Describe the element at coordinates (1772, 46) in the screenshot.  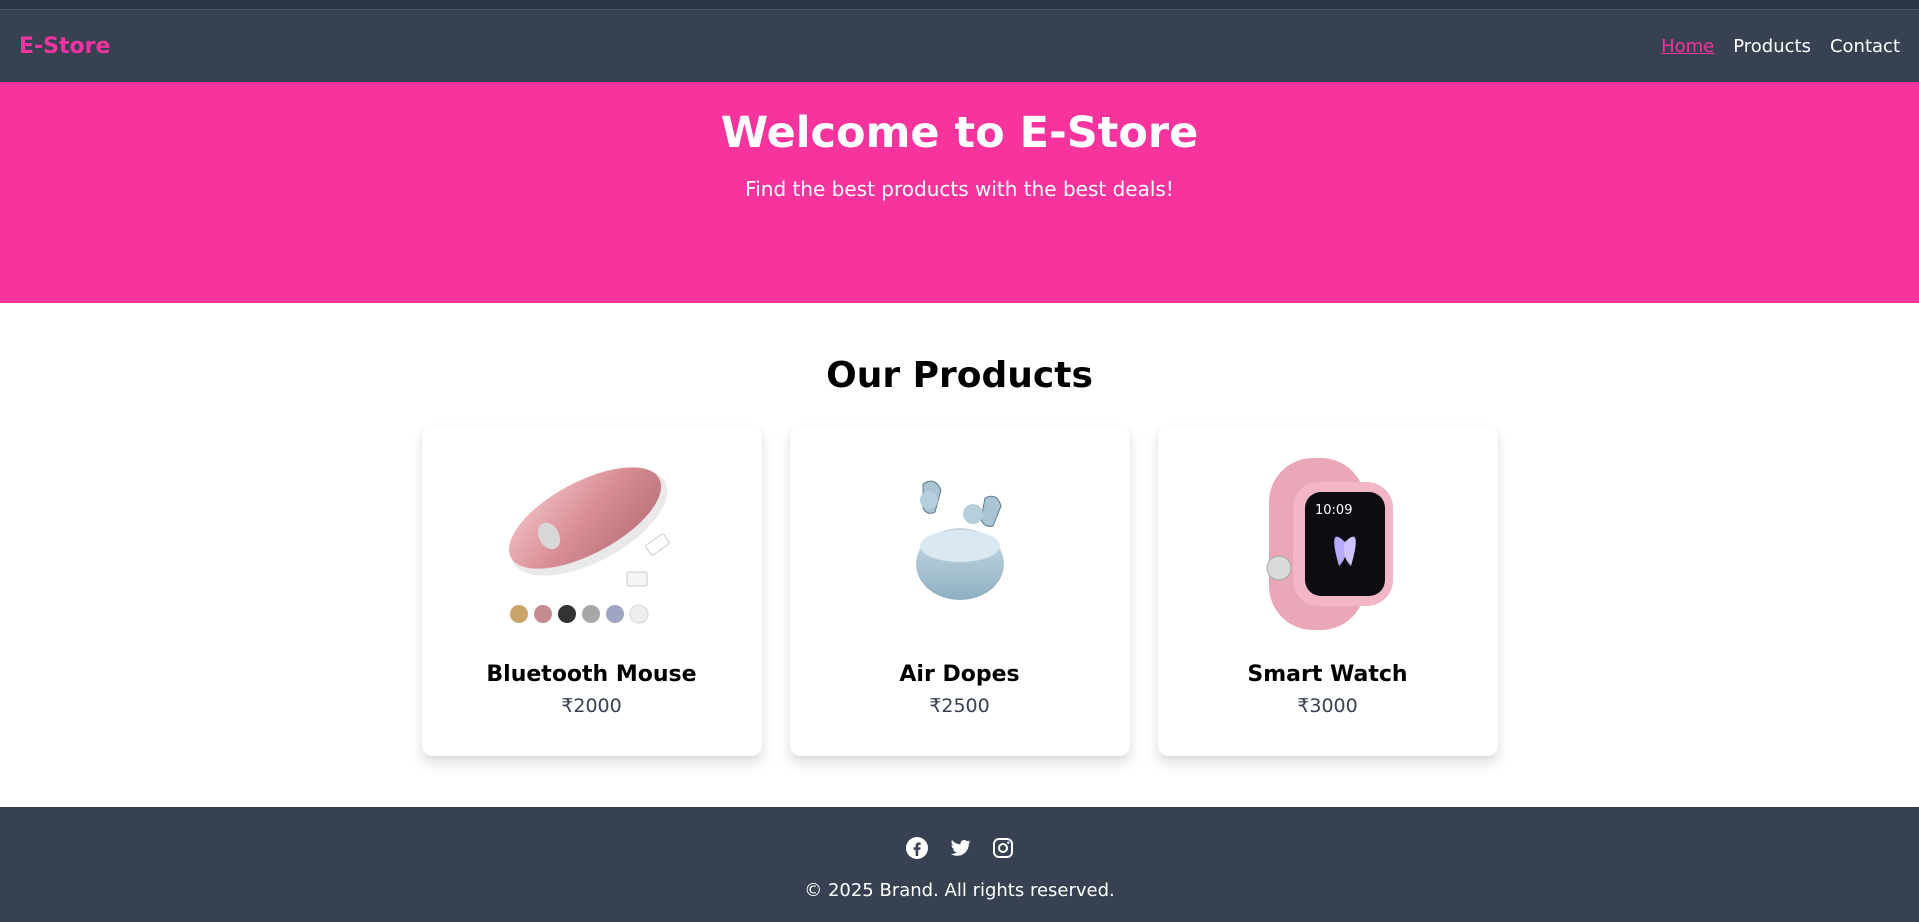
I see `nav-link-products: Products` at that location.